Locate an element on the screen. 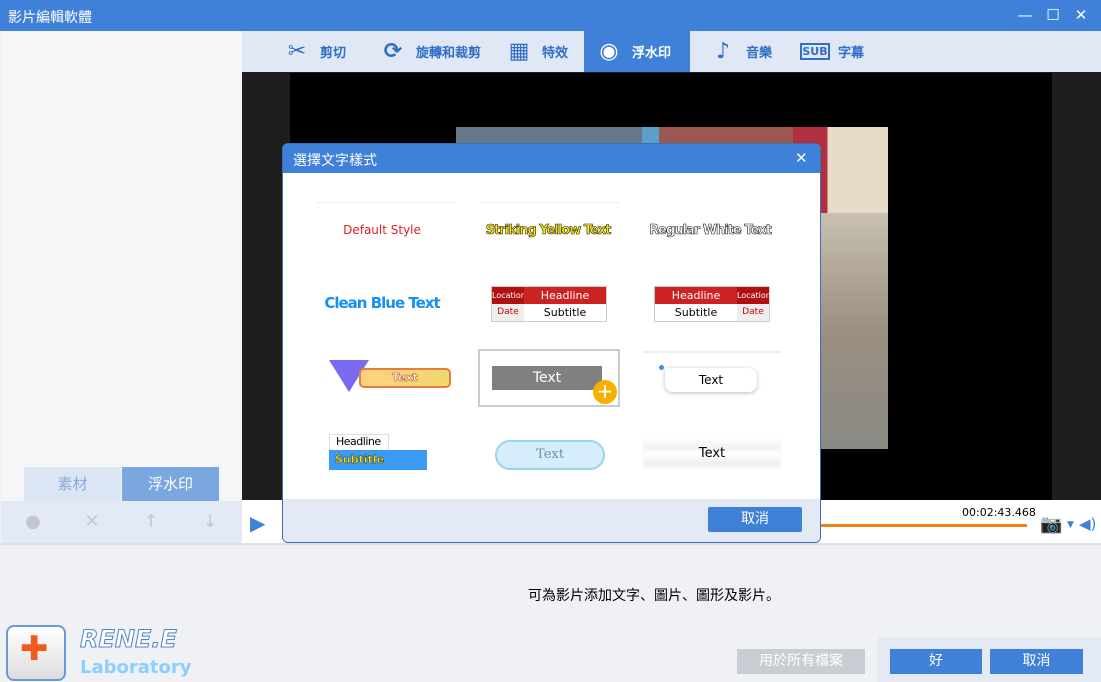 The width and height of the screenshot is (1101, 682). style-gray-box-selected: Text + is located at coordinates (549, 378).